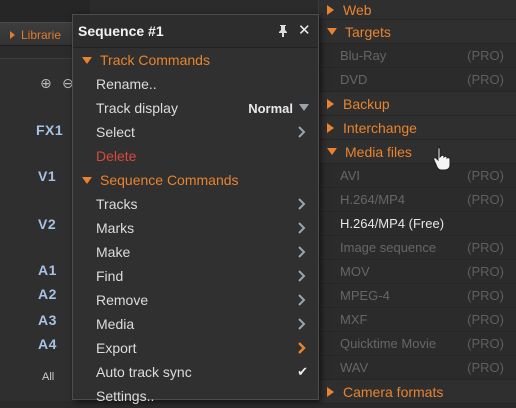 This screenshot has width=516, height=408. What do you see at coordinates (195, 180) in the screenshot?
I see `section-sequence-commands: Sequence Commands` at bounding box center [195, 180].